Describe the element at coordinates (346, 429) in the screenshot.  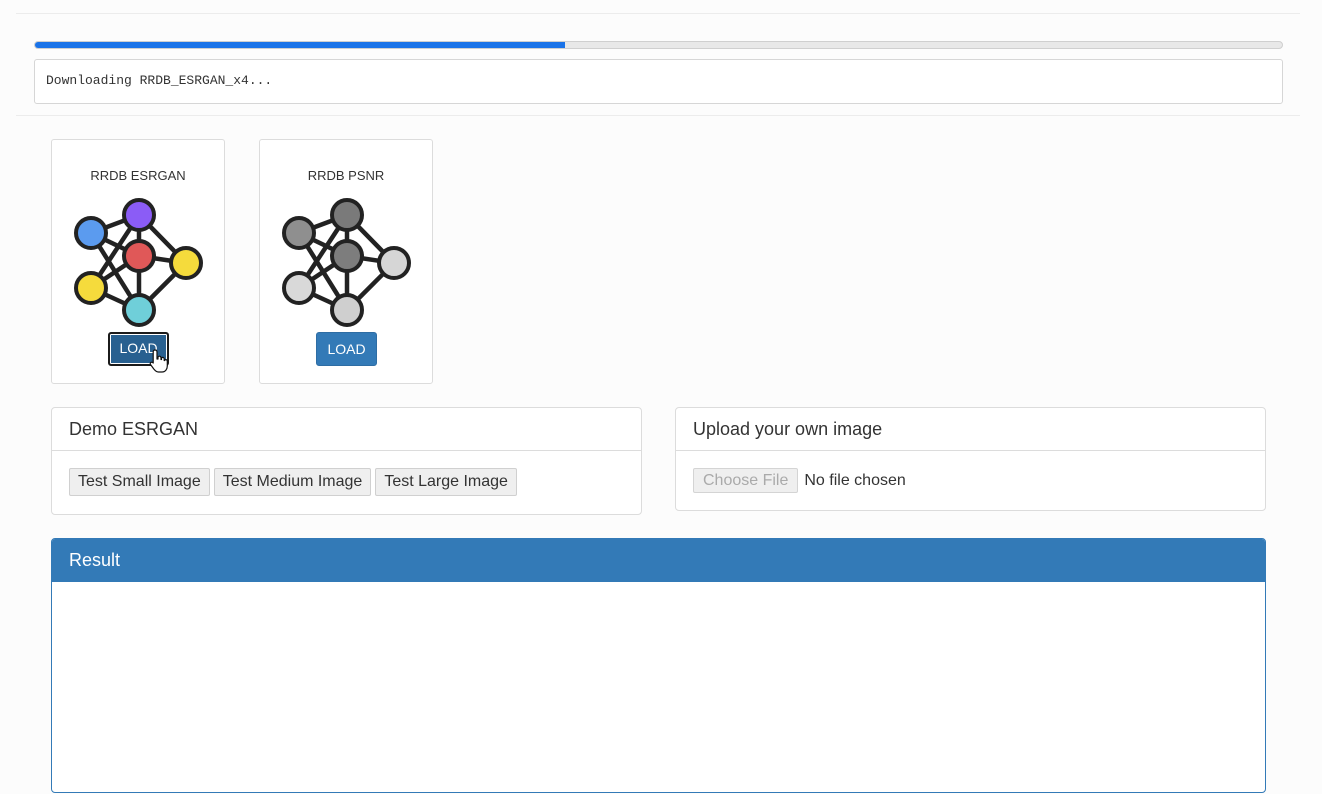
I see `demo-panel-title: Demo ESRGAN` at that location.